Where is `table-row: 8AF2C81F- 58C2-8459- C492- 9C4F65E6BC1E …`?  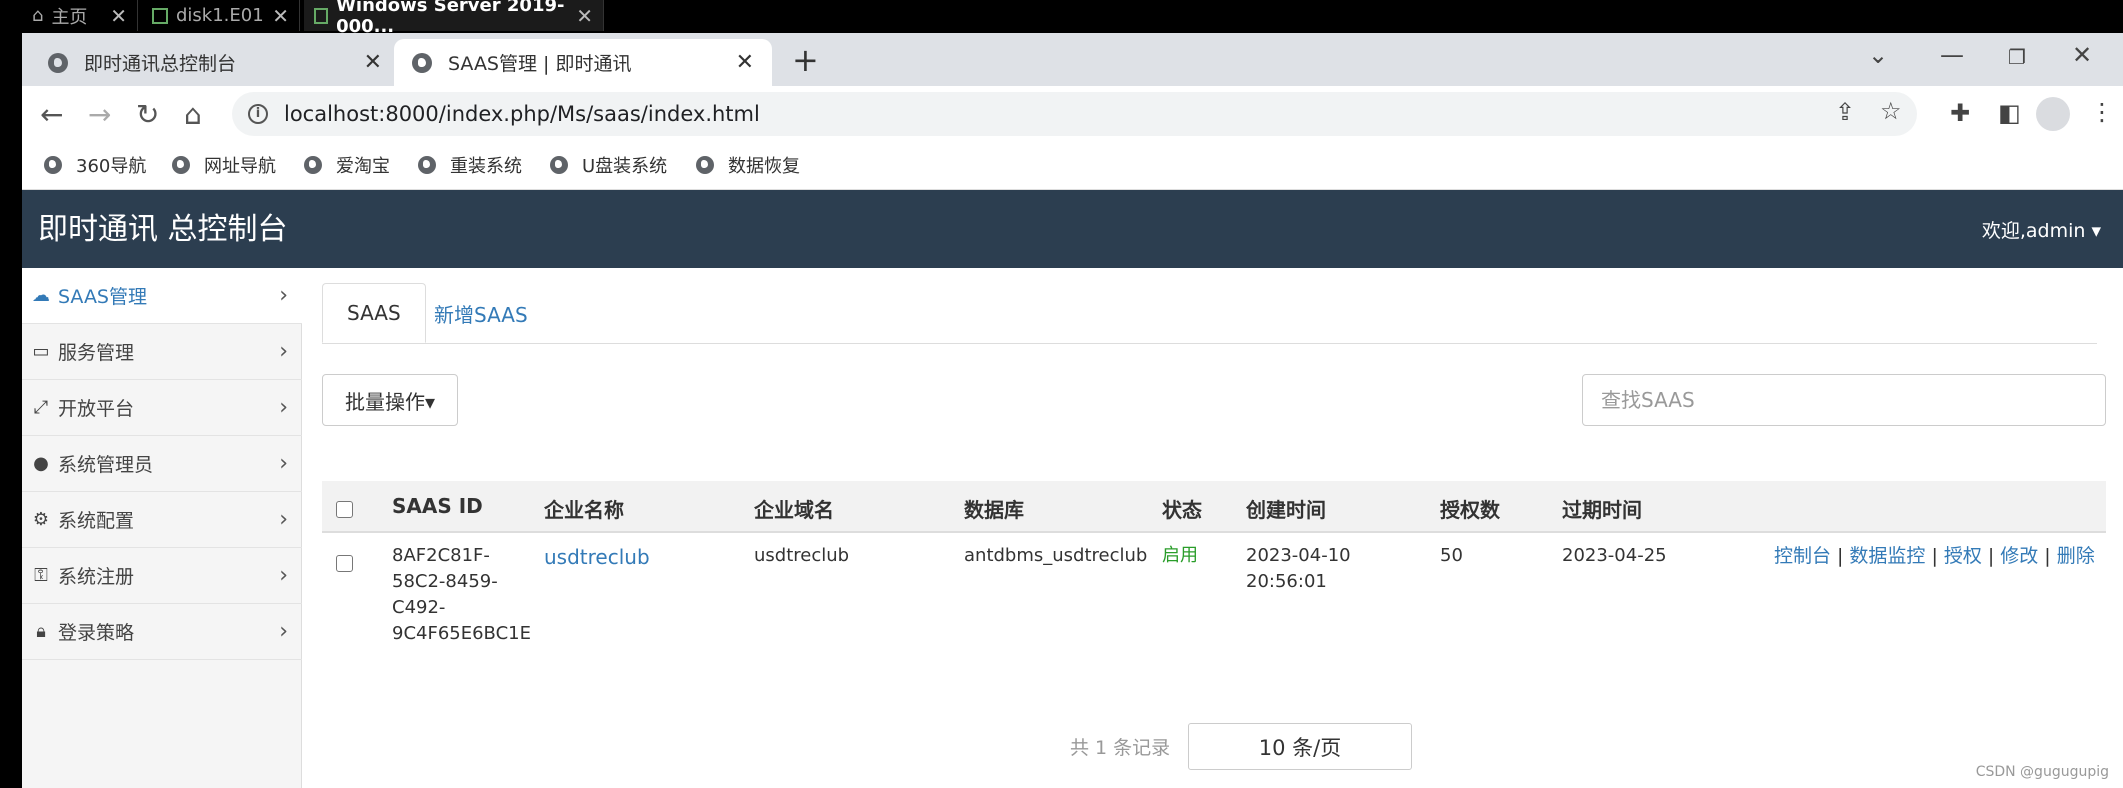
table-row: 8AF2C81F- 58C2-8459- C492- 9C4F65E6BC1E … is located at coordinates (1214, 600).